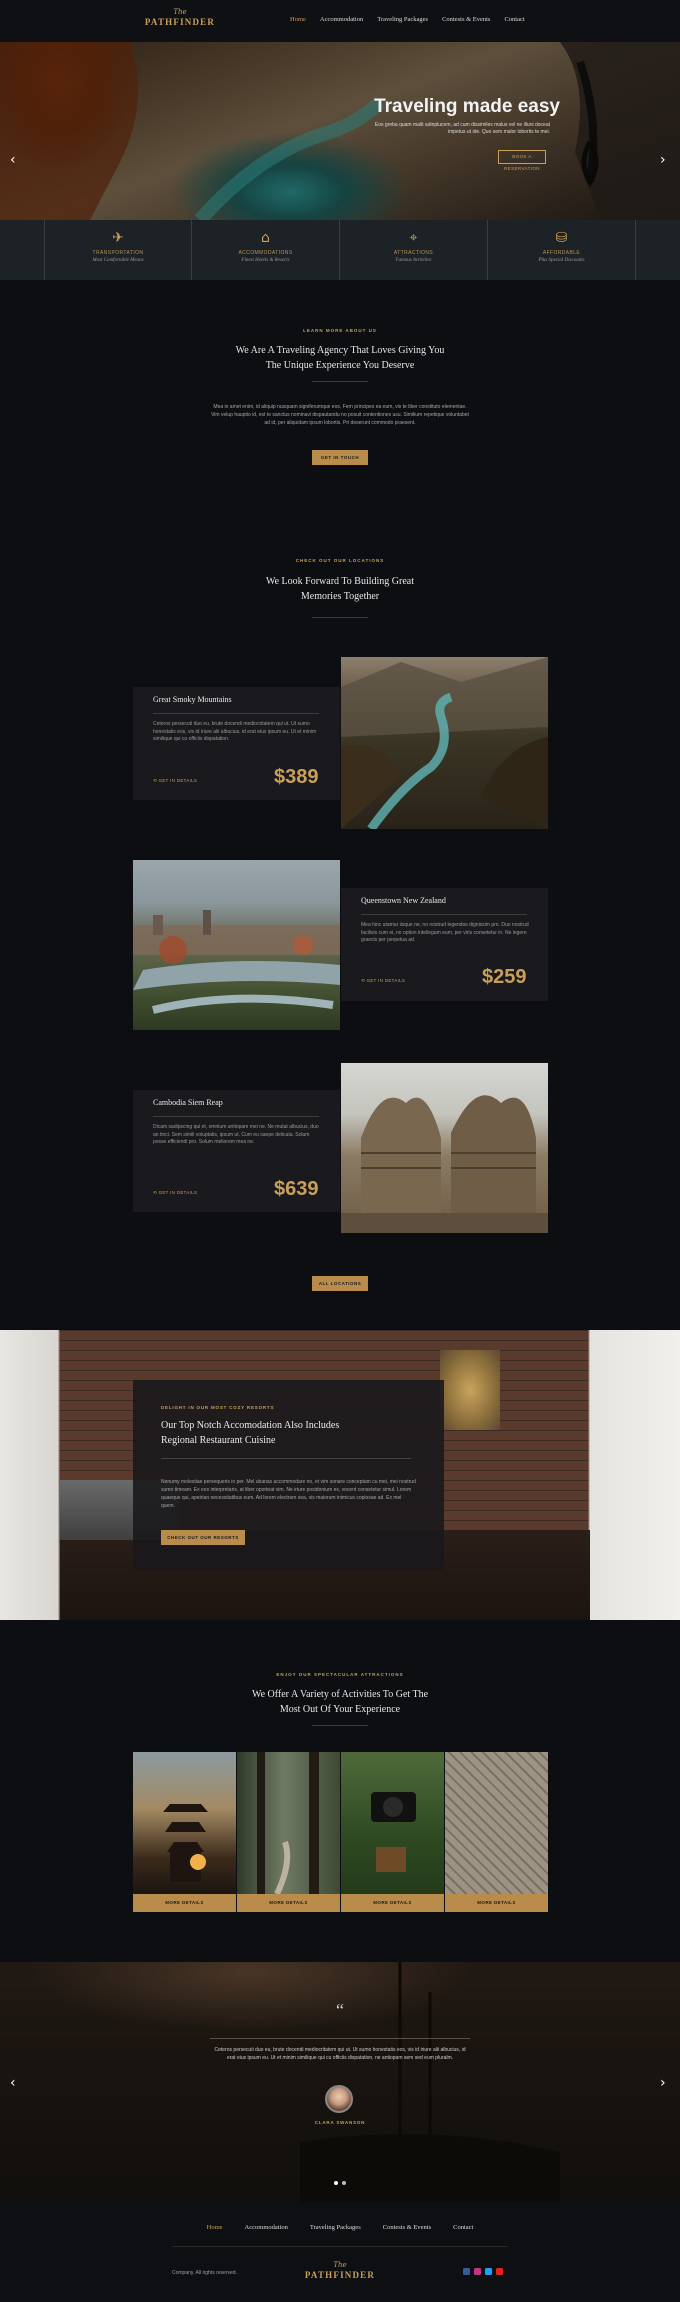  What do you see at coordinates (467, 106) in the screenshot?
I see `hero-title: Traveling made easy` at bounding box center [467, 106].